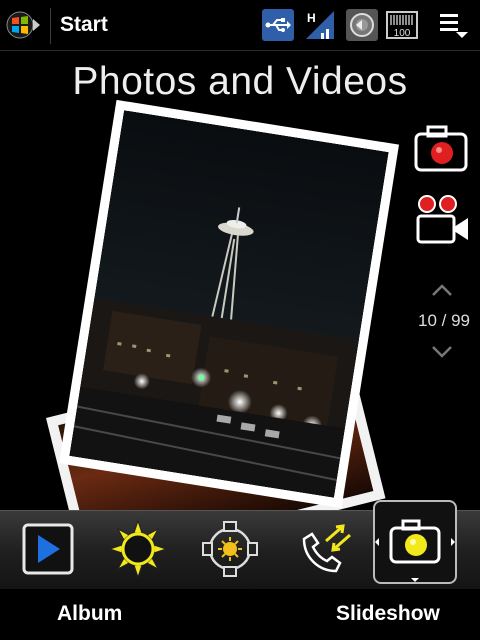  I want to click on battery-icon: 100, so click(402, 25).